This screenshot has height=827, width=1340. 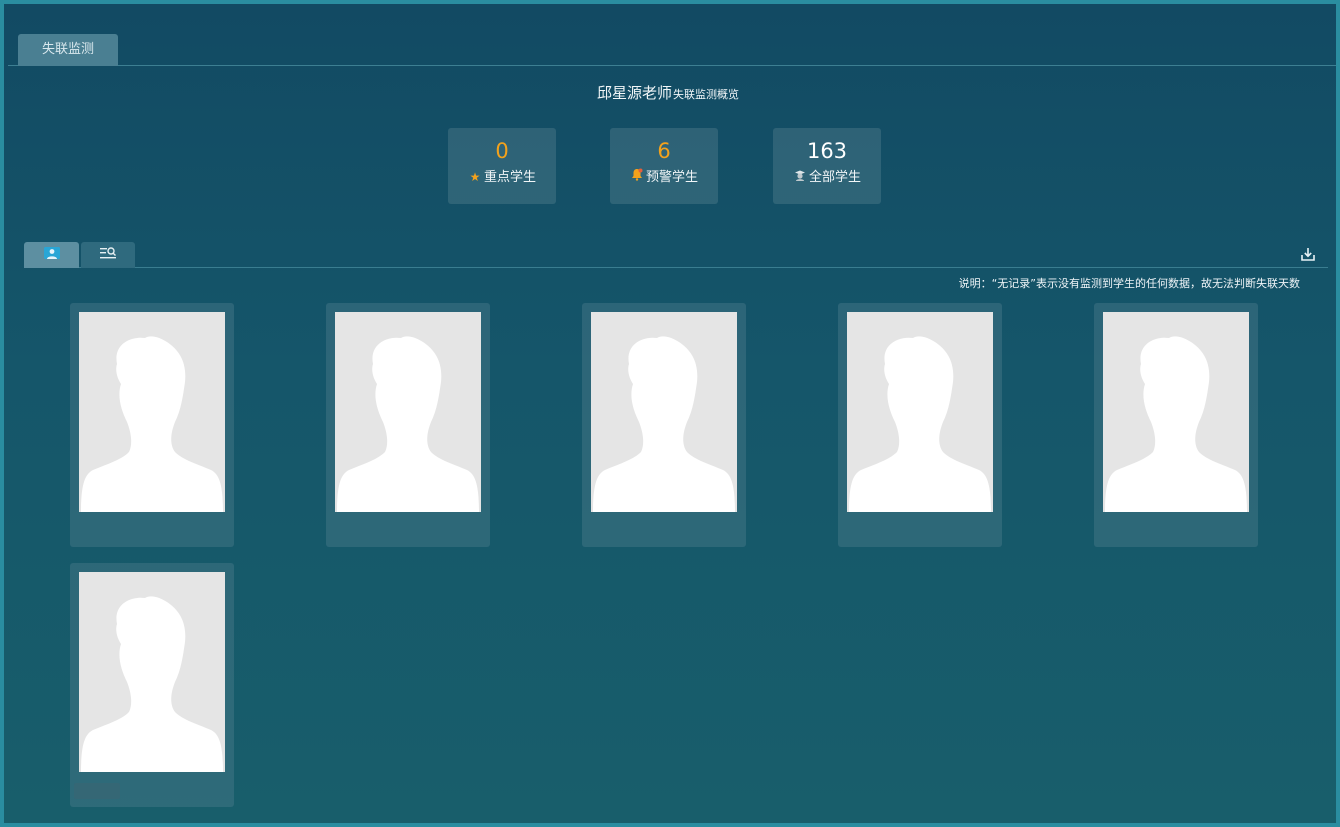 I want to click on stat-all-students-count: 163, so click(x=827, y=151).